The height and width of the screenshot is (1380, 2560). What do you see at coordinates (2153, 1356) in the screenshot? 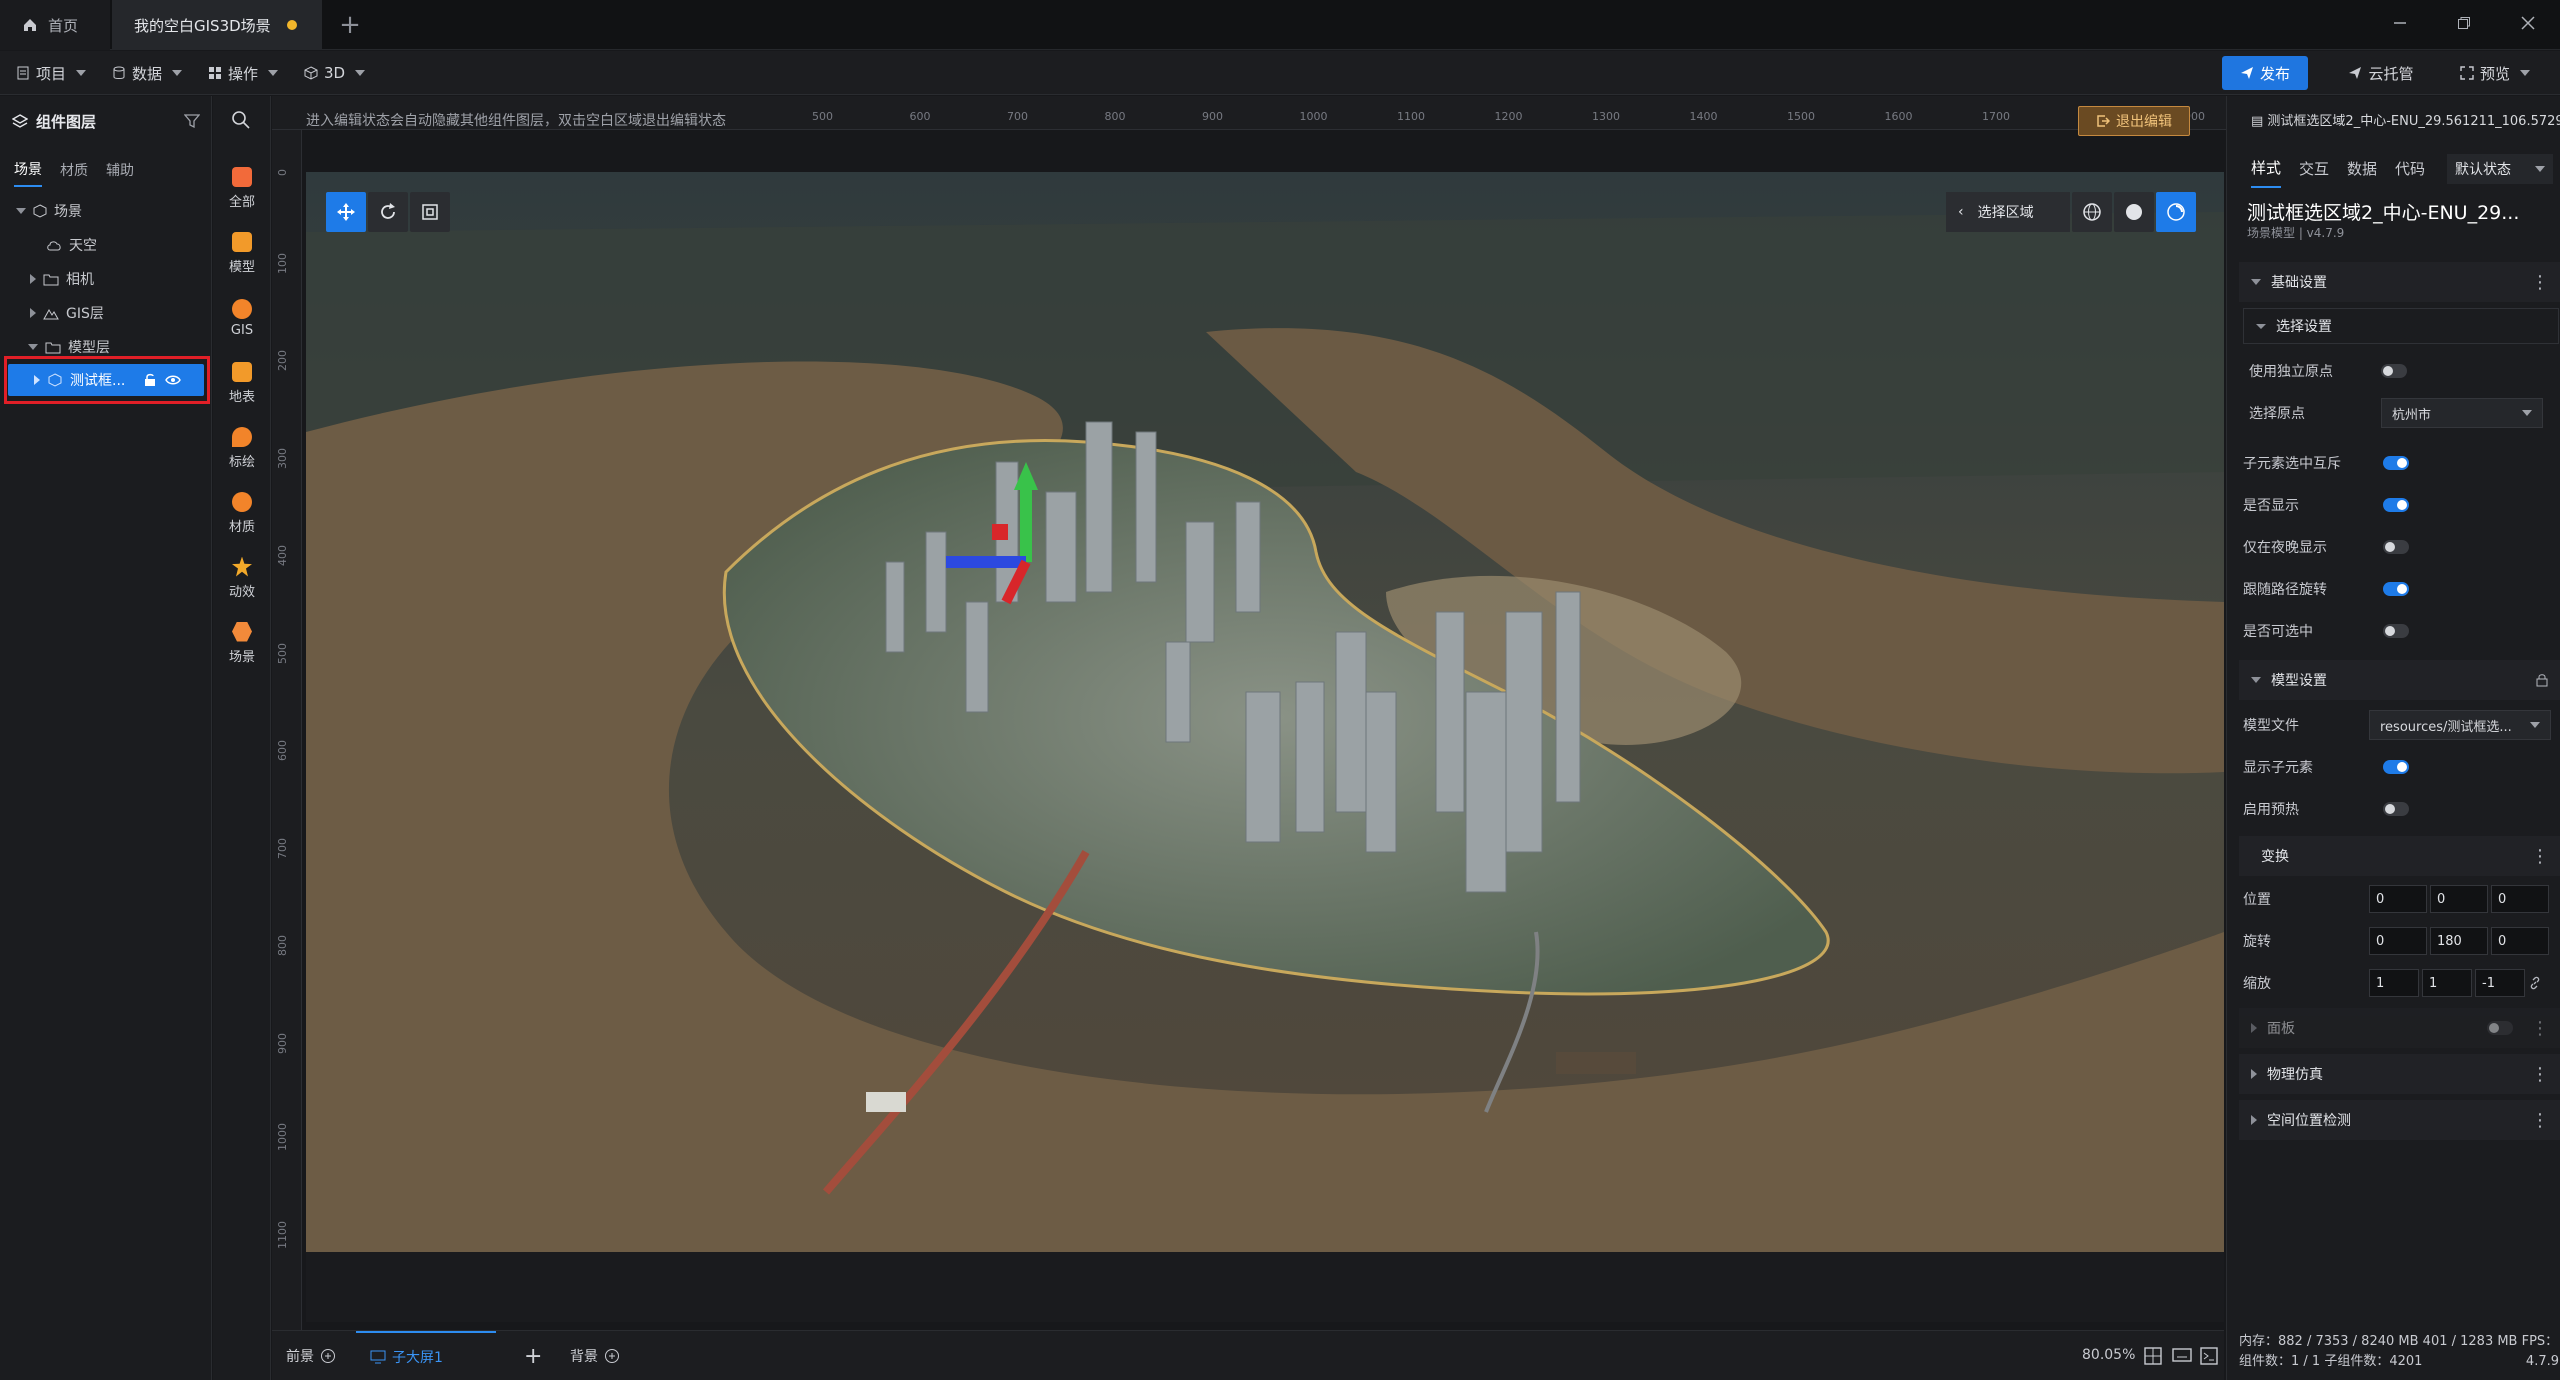
I see `fit-screen-button` at bounding box center [2153, 1356].